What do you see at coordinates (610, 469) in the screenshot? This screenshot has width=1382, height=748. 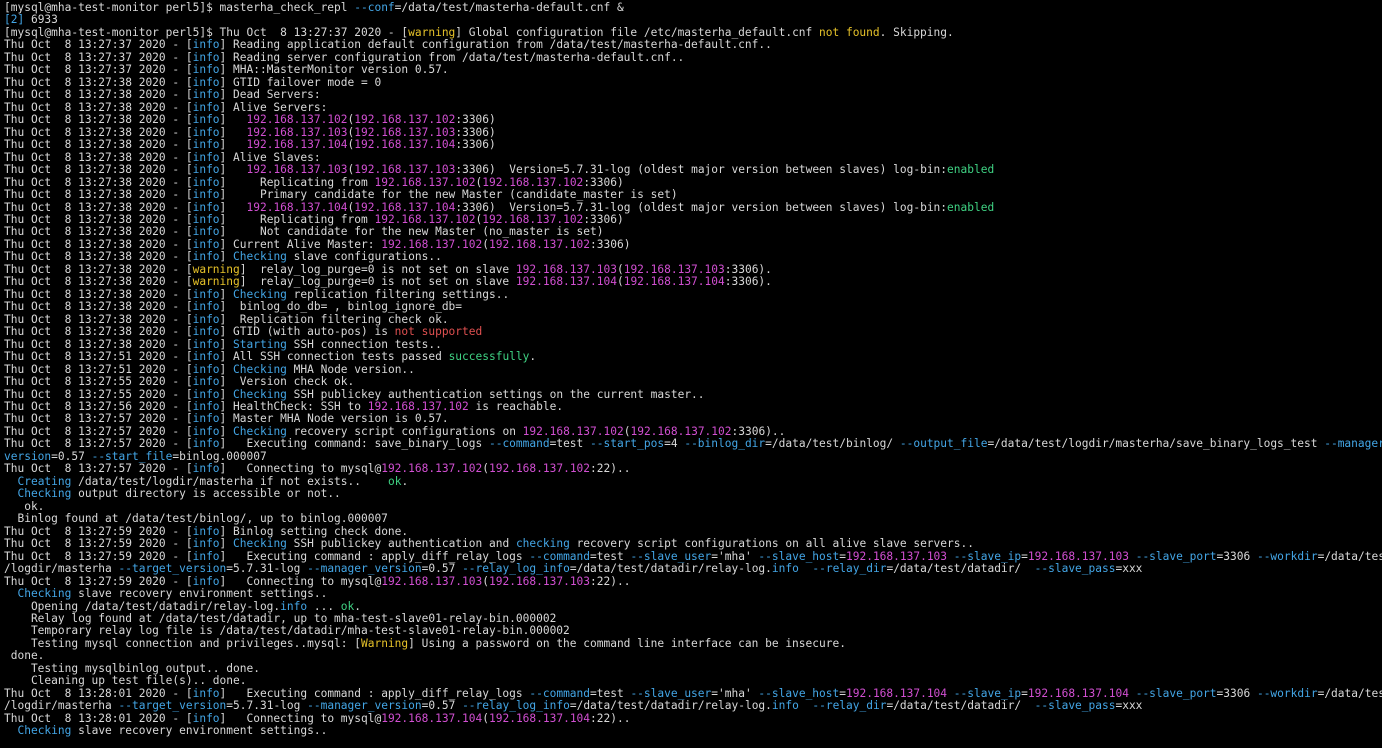 I see `terminal-text-segment: :22)..` at bounding box center [610, 469].